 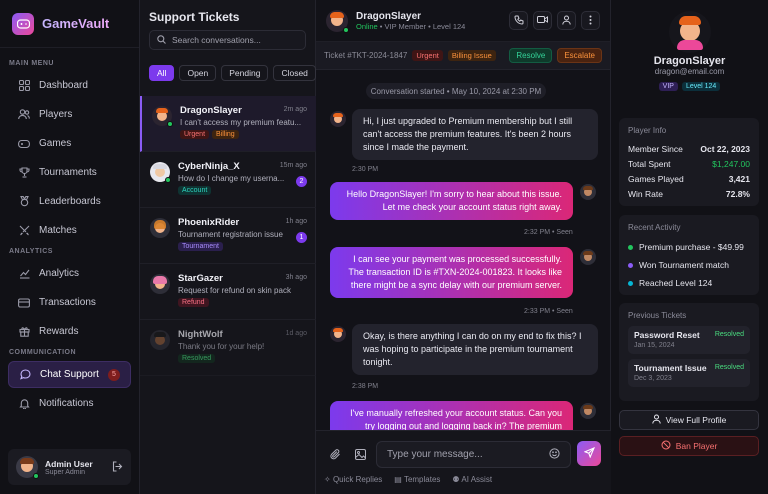 What do you see at coordinates (198, 73) in the screenshot?
I see `filter-open: Open` at bounding box center [198, 73].